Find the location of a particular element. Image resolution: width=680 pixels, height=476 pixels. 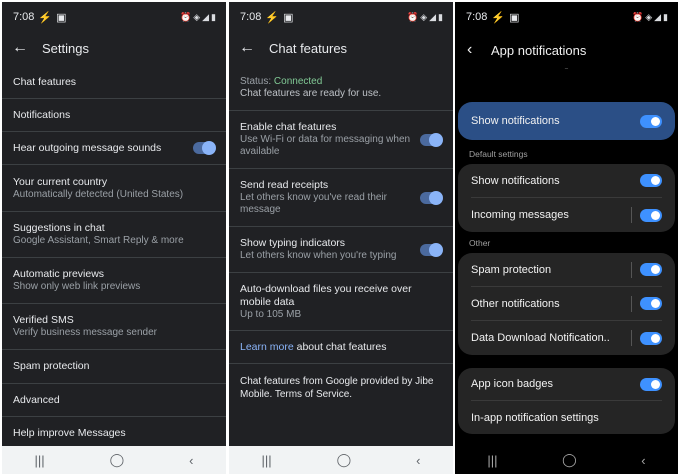

learn-more-row: Learn more about chat features is located at coordinates (341, 347).